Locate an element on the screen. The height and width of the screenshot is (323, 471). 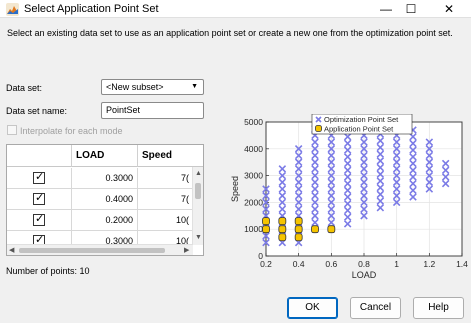
load-cell: 0.4000 is located at coordinates (105, 199).